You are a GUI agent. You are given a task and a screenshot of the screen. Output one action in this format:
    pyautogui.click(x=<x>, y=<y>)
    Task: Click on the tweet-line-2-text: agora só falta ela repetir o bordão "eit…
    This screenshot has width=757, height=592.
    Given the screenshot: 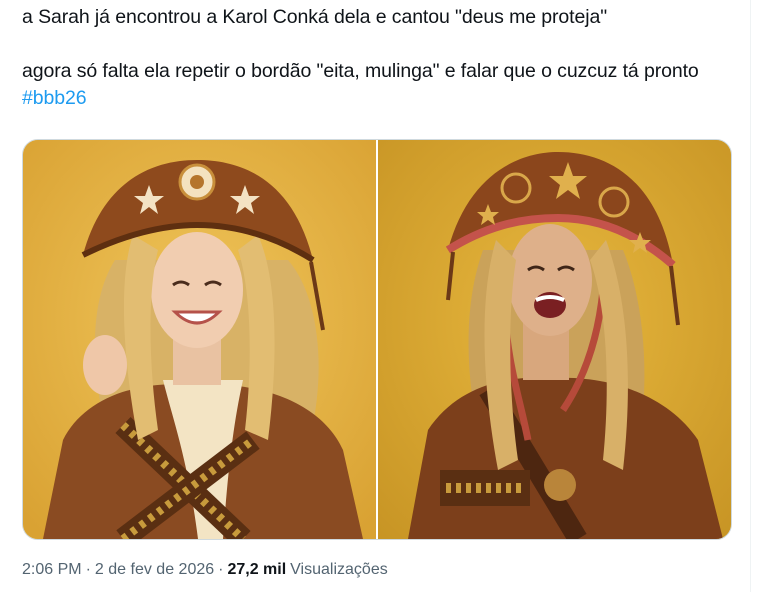 What is the action you would take?
    pyautogui.click(x=360, y=71)
    